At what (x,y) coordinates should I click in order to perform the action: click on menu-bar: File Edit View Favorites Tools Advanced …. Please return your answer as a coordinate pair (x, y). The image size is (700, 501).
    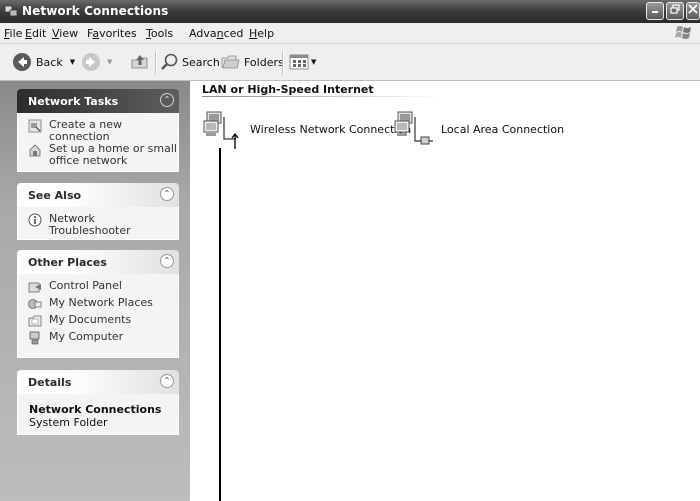
    Looking at the image, I should click on (350, 33).